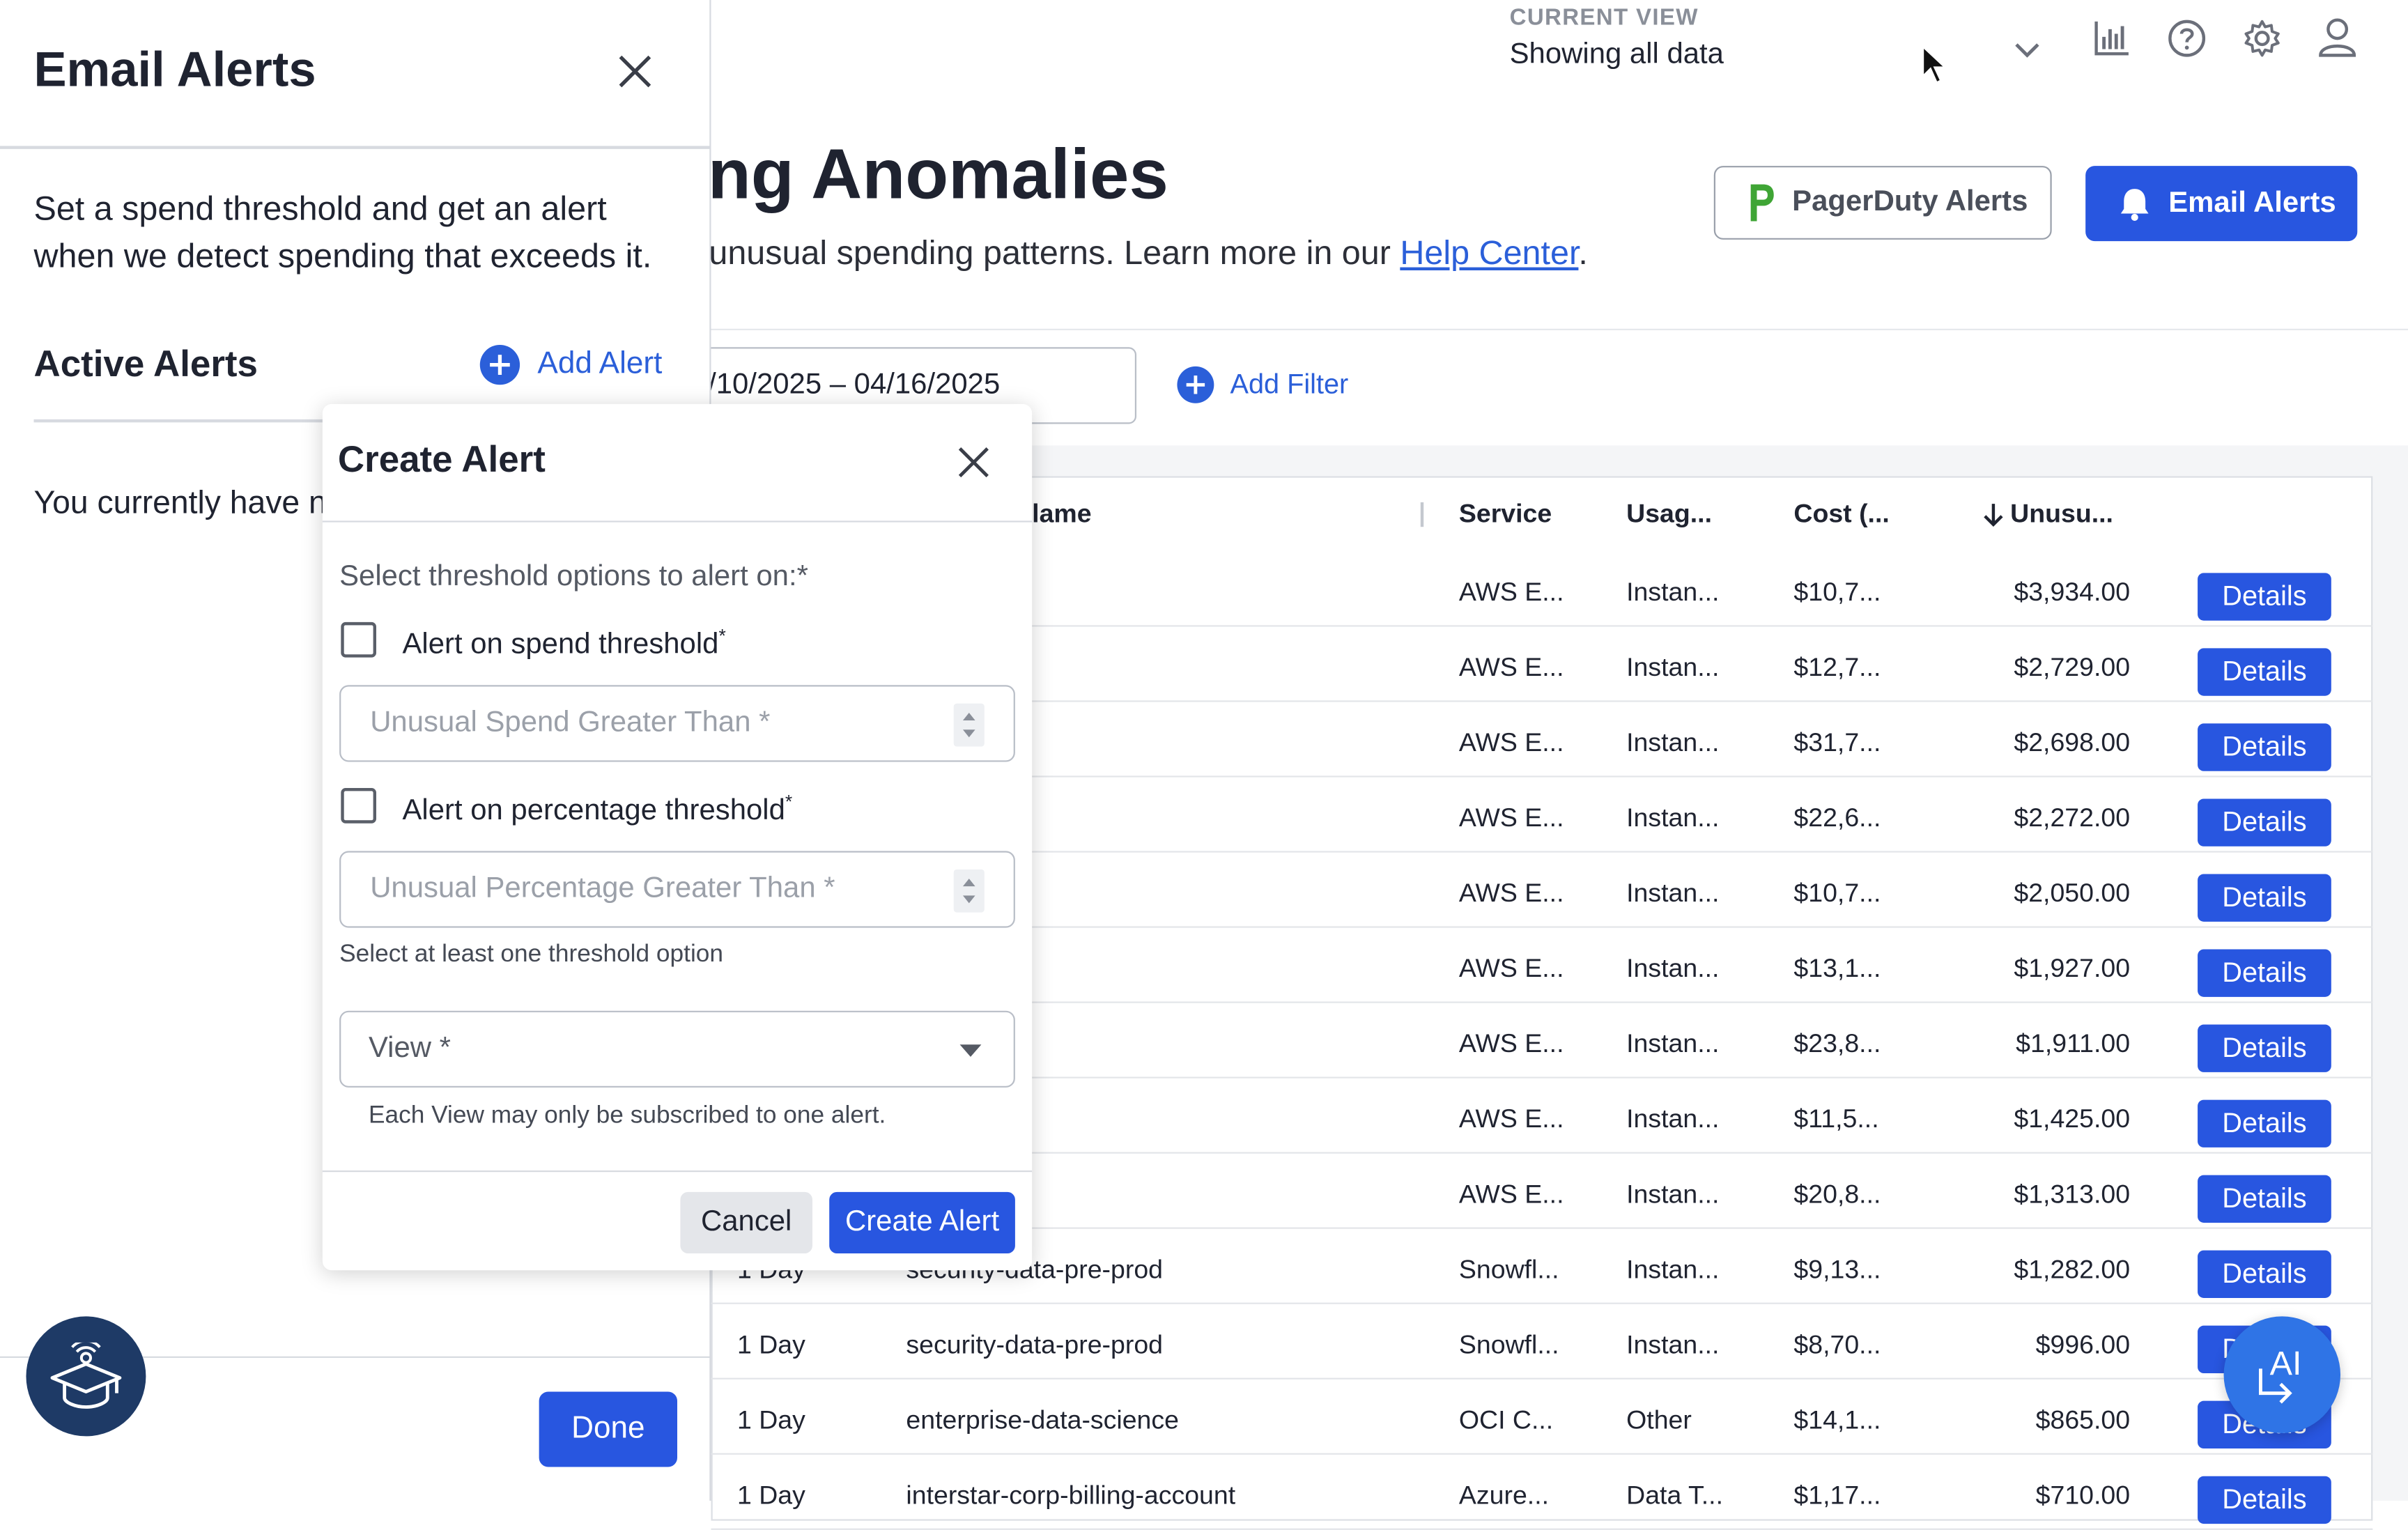 The image size is (2408, 1530). Describe the element at coordinates (609, 1429) in the screenshot. I see `done-button: Done` at that location.